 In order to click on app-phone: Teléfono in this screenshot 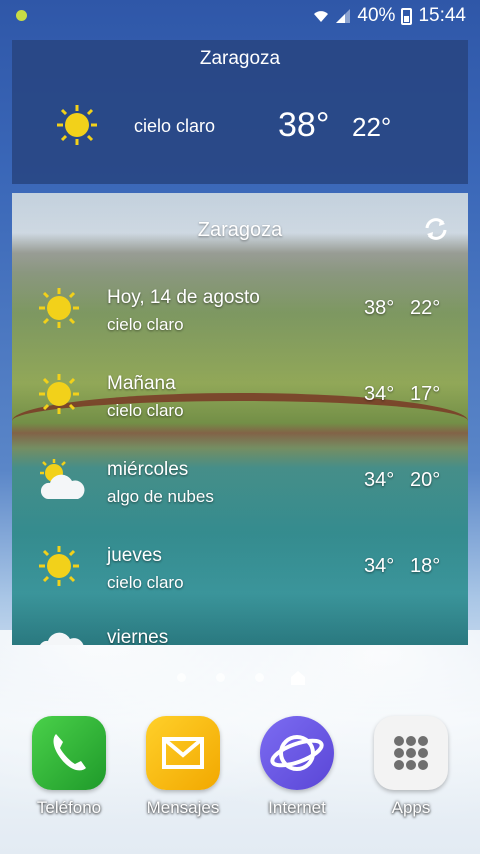, I will do `click(69, 767)`.